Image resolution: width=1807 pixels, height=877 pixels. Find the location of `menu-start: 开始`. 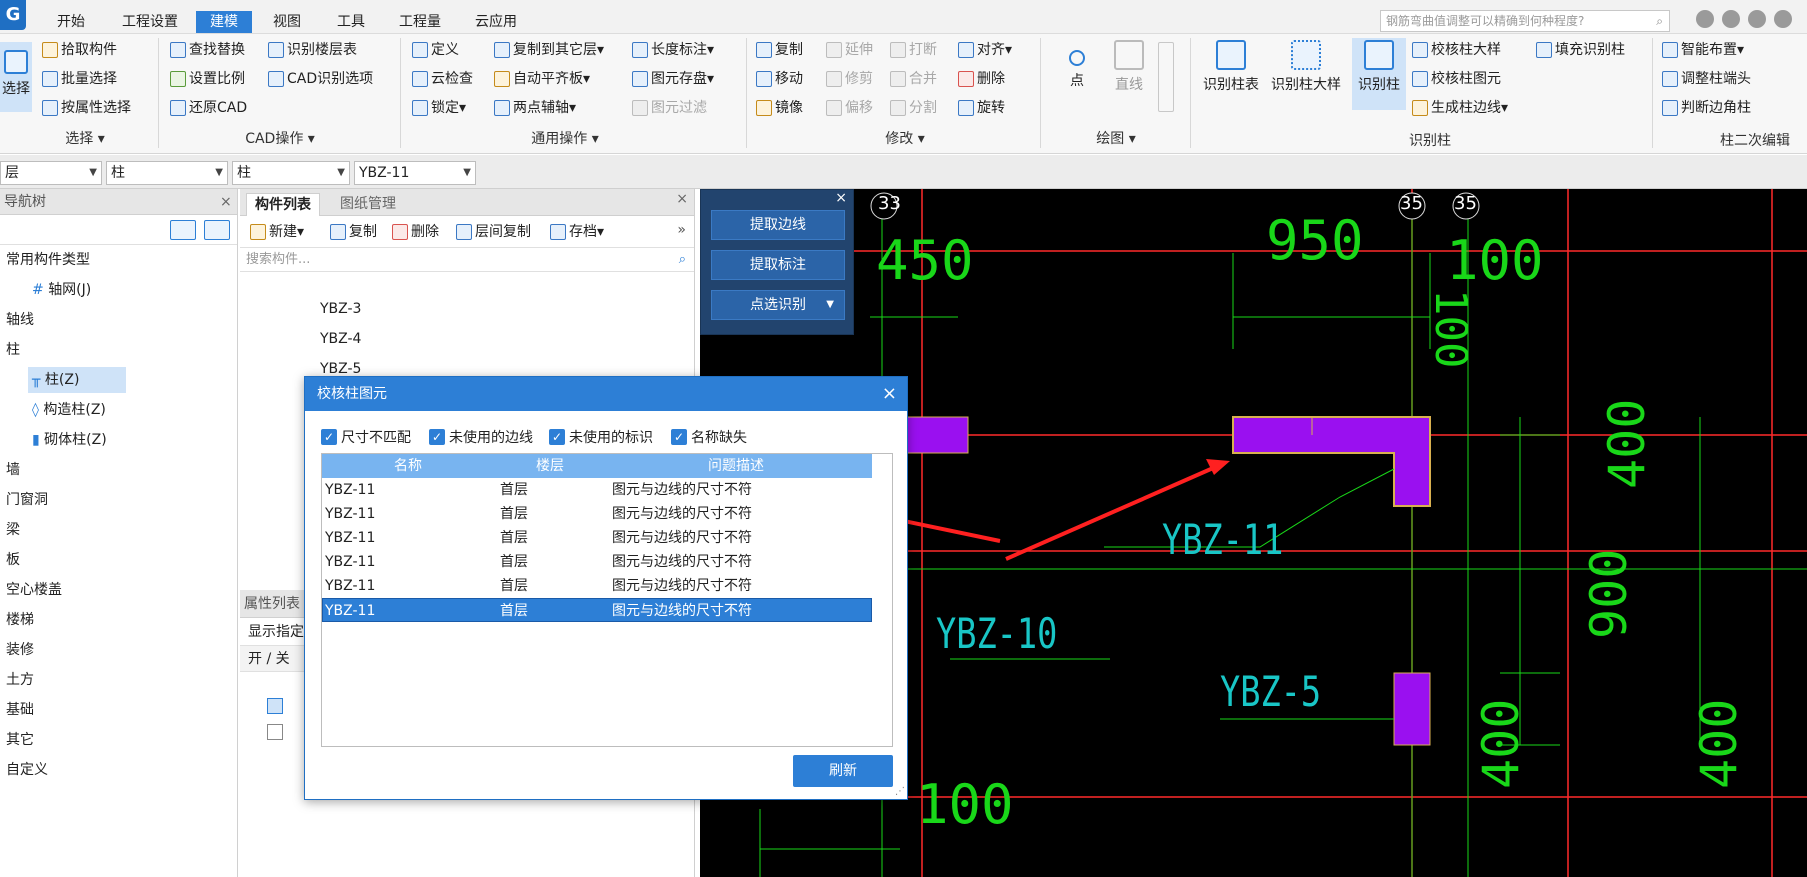

menu-start: 开始 is located at coordinates (71, 22).